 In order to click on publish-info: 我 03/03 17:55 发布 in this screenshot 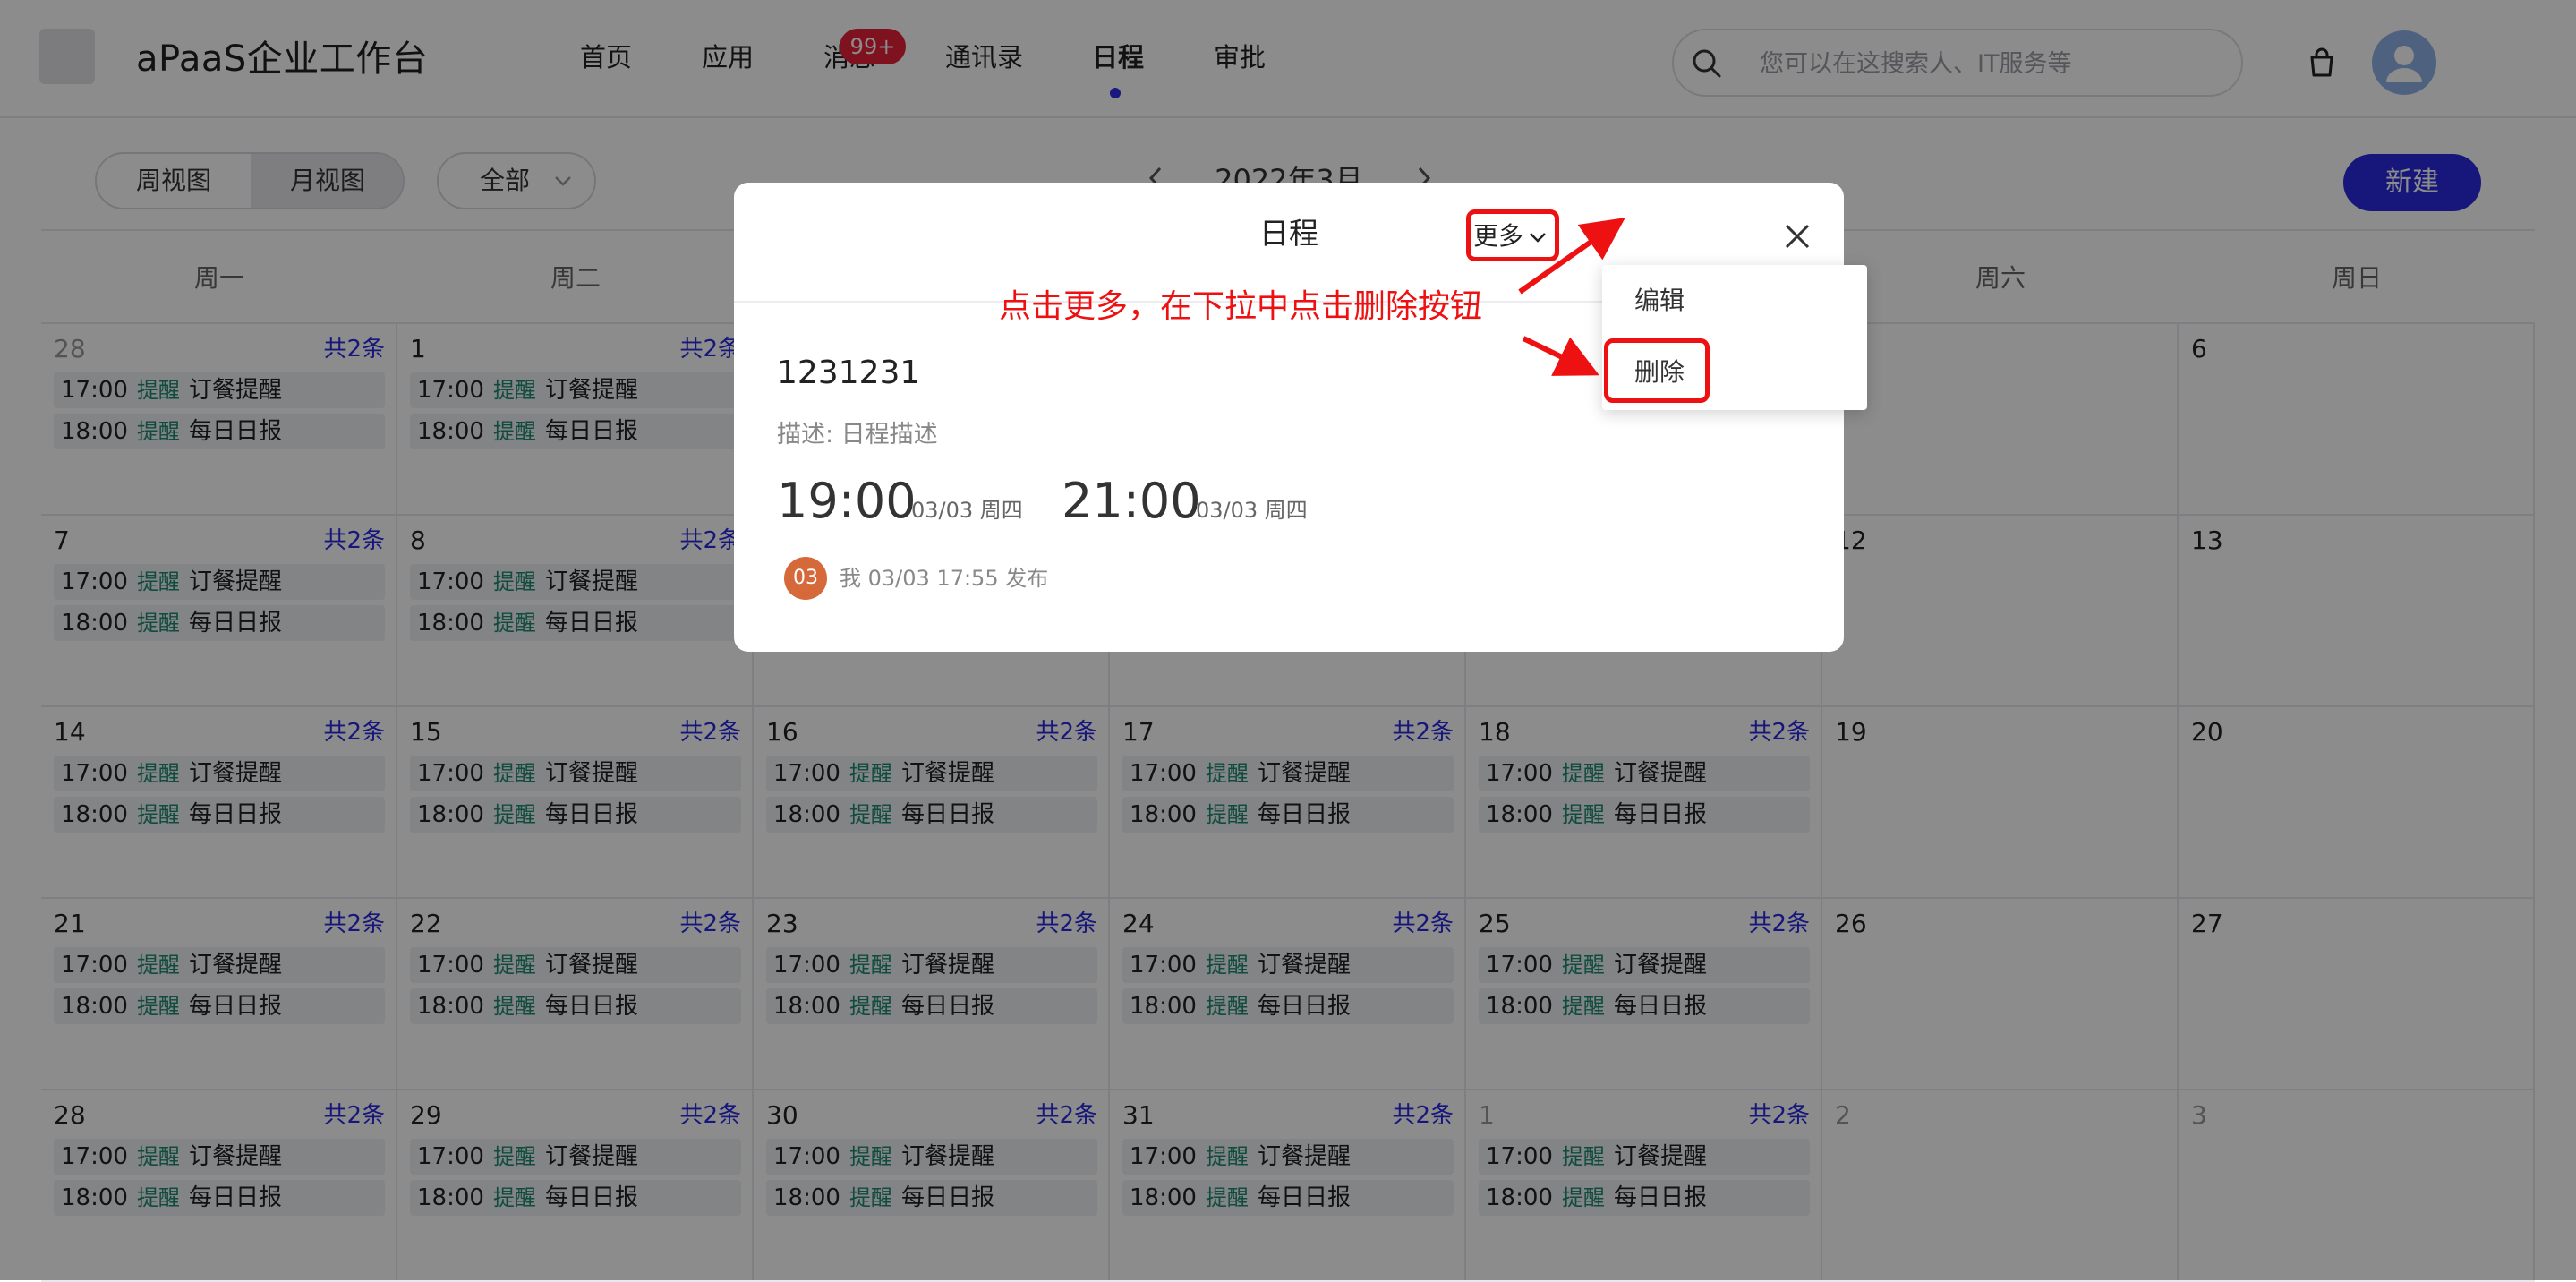, I will do `click(944, 578)`.